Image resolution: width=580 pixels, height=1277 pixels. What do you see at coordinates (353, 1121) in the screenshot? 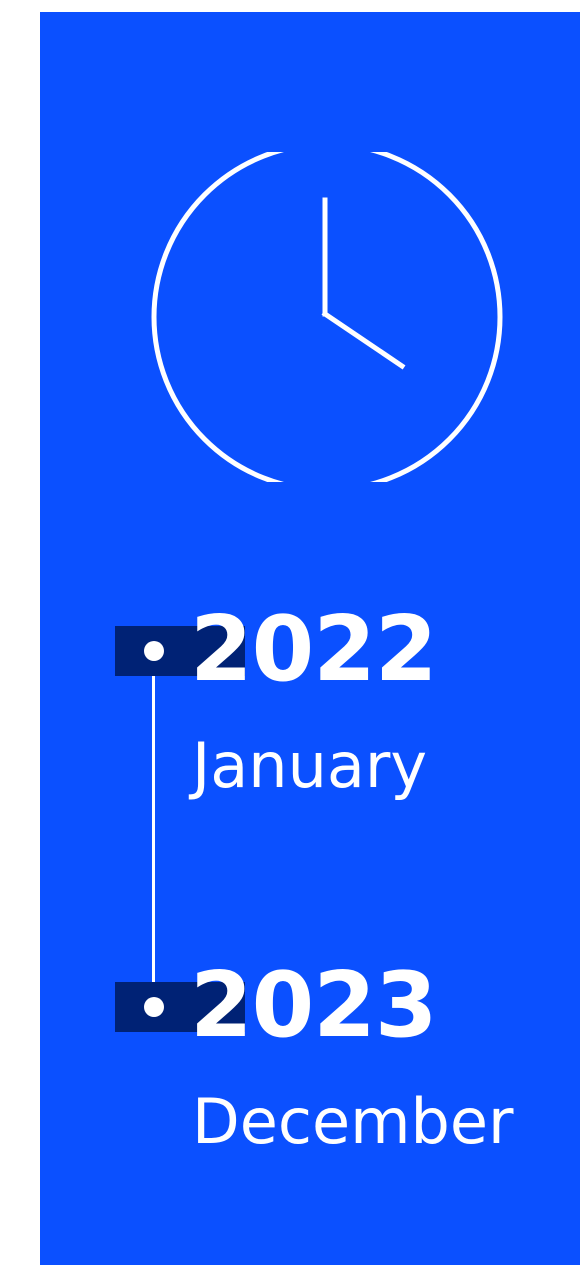
I see `timeline-end-month: December` at bounding box center [353, 1121].